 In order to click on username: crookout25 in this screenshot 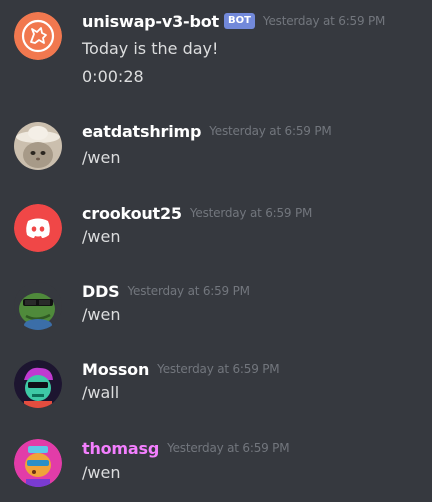, I will do `click(132, 213)`.